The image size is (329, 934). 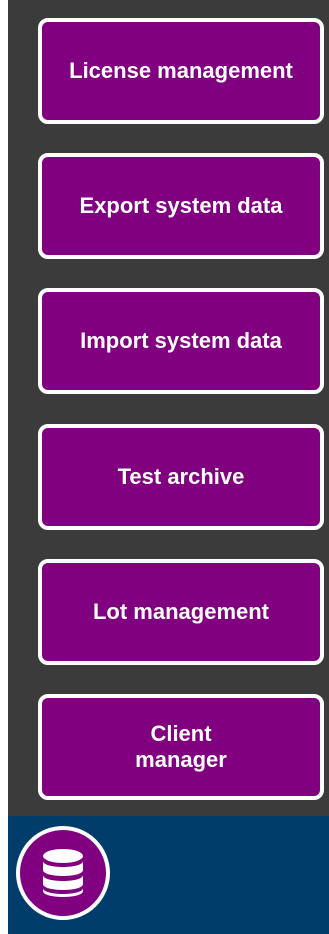 What do you see at coordinates (181, 341) in the screenshot?
I see `import-system-data-button: Import system data` at bounding box center [181, 341].